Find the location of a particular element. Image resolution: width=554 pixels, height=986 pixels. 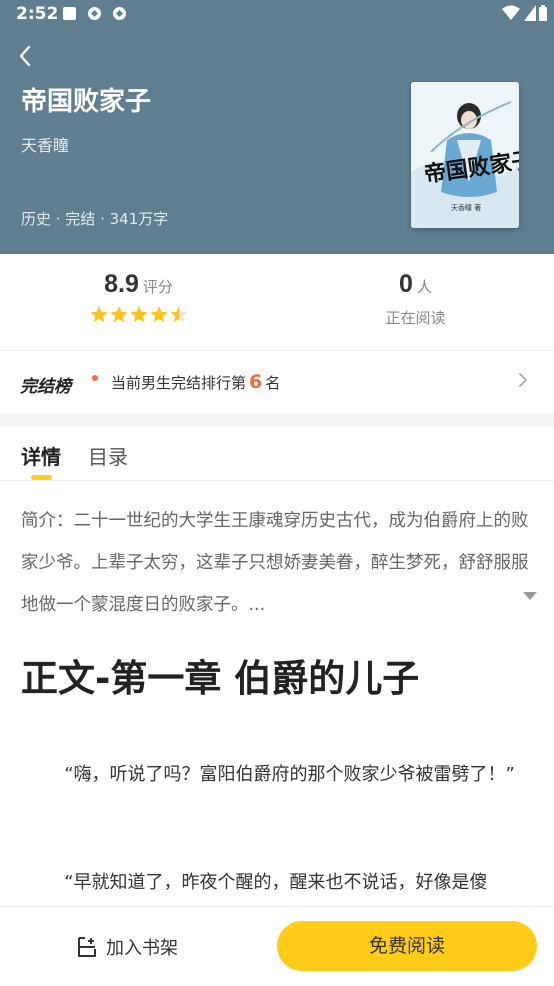

tab-catalog: 目录 is located at coordinates (108, 455).